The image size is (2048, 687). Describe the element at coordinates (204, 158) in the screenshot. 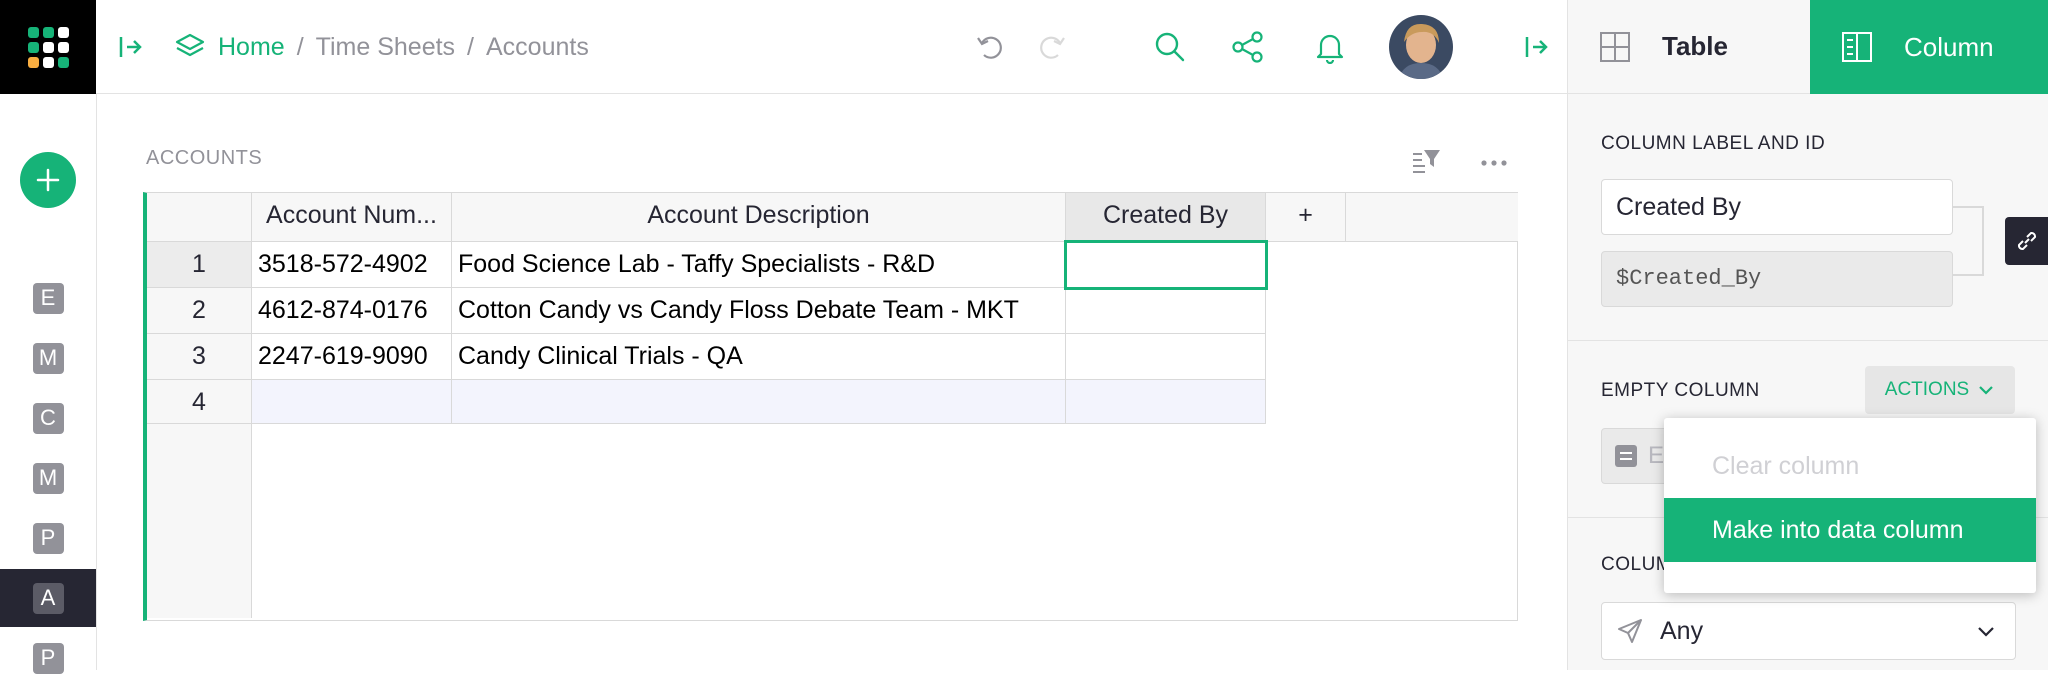

I see `section-title: ACCOUNTS` at that location.